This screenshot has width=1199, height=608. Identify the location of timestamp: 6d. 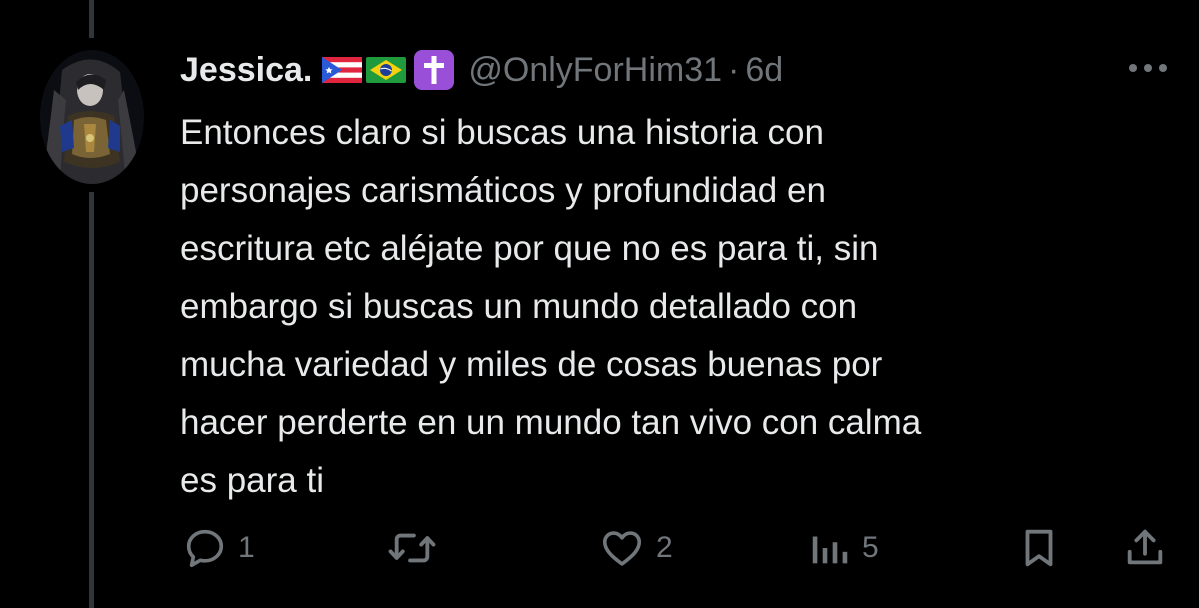
(764, 70).